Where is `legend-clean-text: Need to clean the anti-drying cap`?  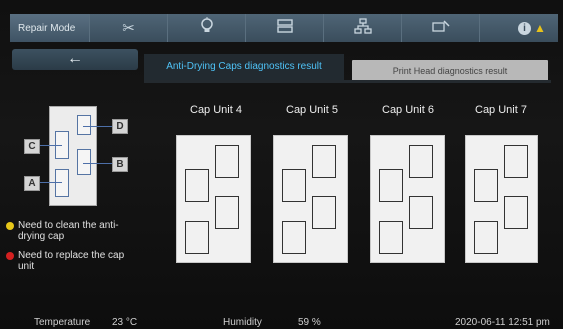 legend-clean-text: Need to clean the anti-drying cap is located at coordinates (68, 231).